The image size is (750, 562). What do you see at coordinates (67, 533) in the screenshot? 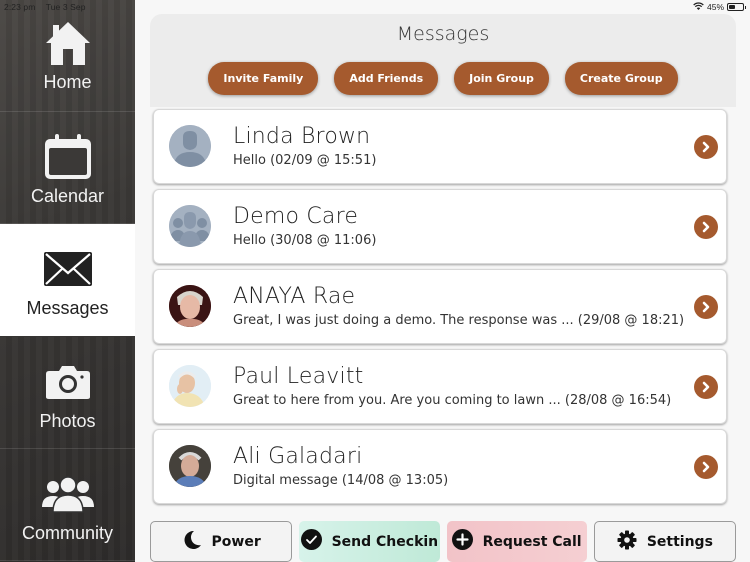
I see `sidebar-item-label: Community` at bounding box center [67, 533].